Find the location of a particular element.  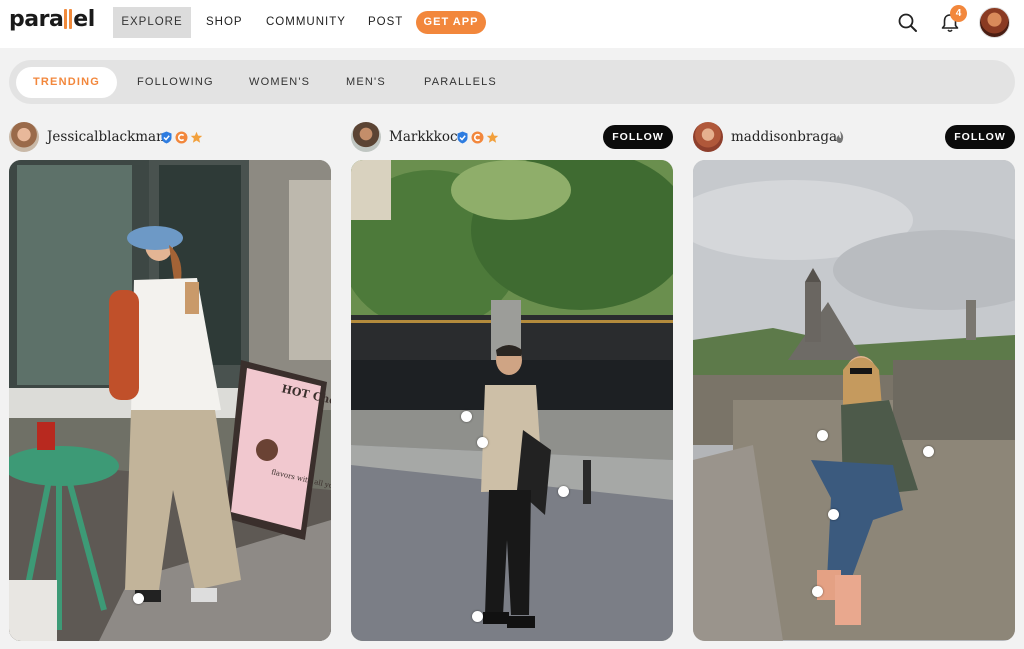

nav-community: COMMUNITY is located at coordinates (306, 22).